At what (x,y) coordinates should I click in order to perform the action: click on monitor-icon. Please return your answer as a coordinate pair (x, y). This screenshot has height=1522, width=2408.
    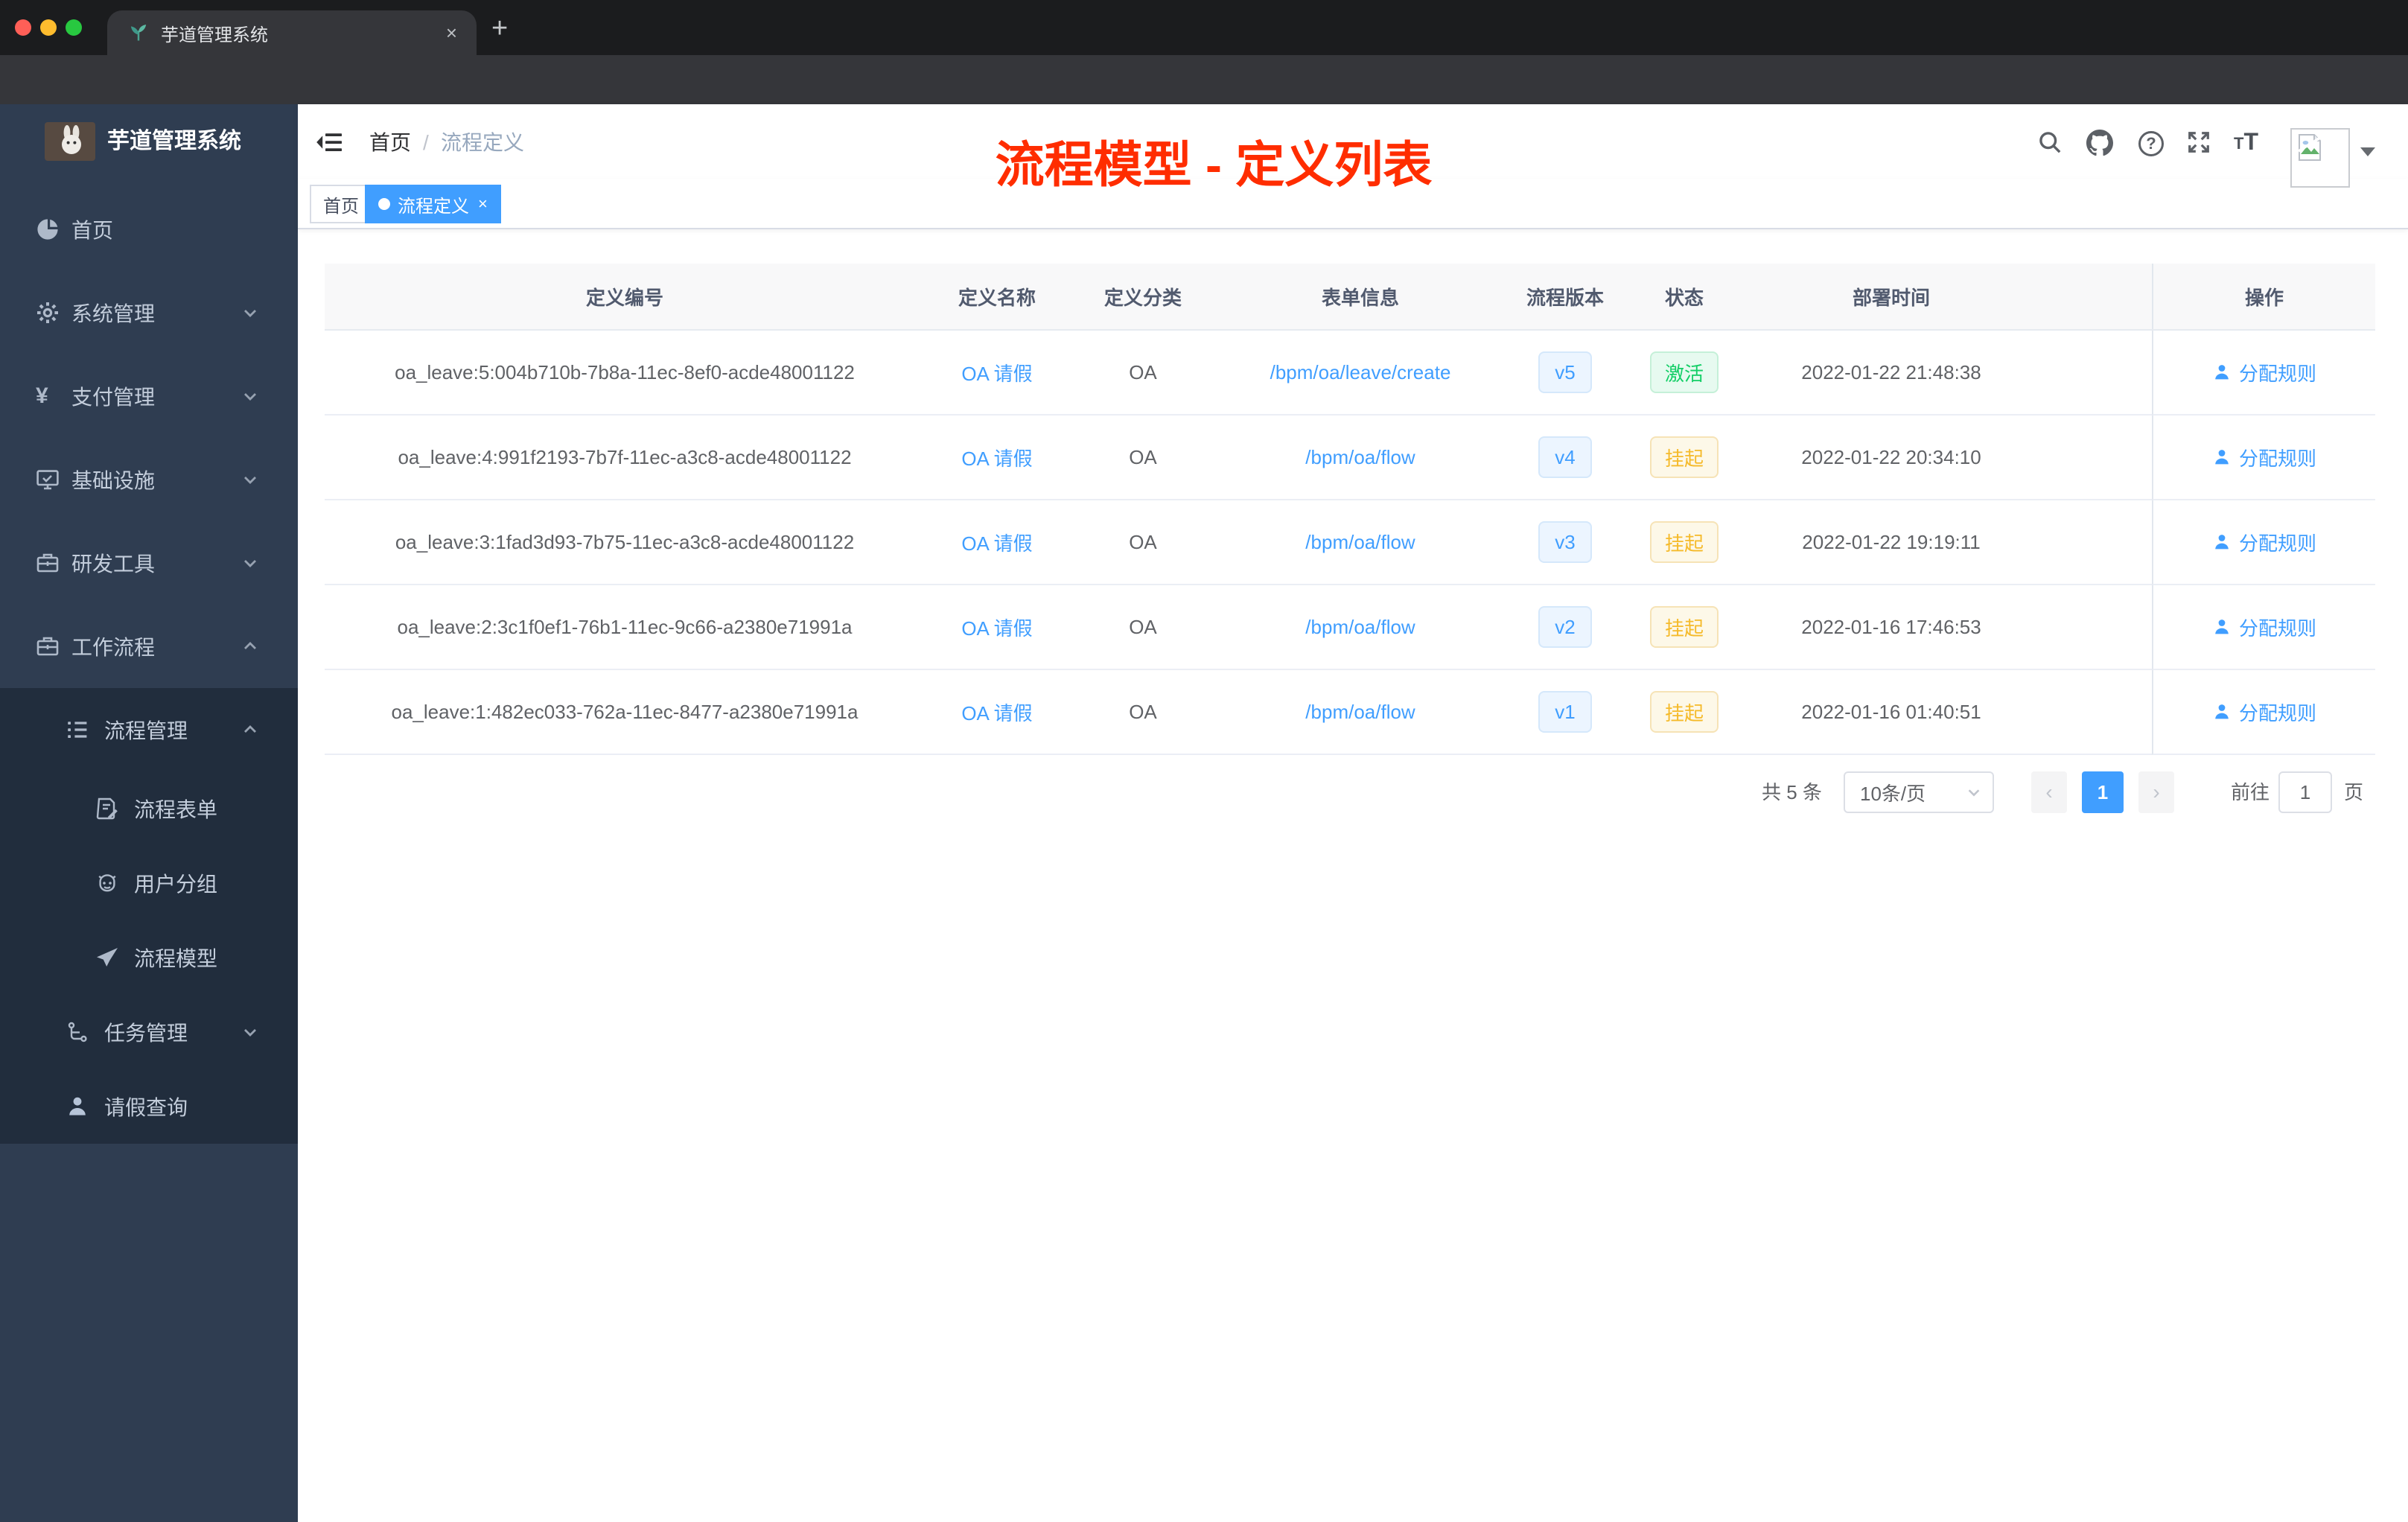
    Looking at the image, I should click on (48, 479).